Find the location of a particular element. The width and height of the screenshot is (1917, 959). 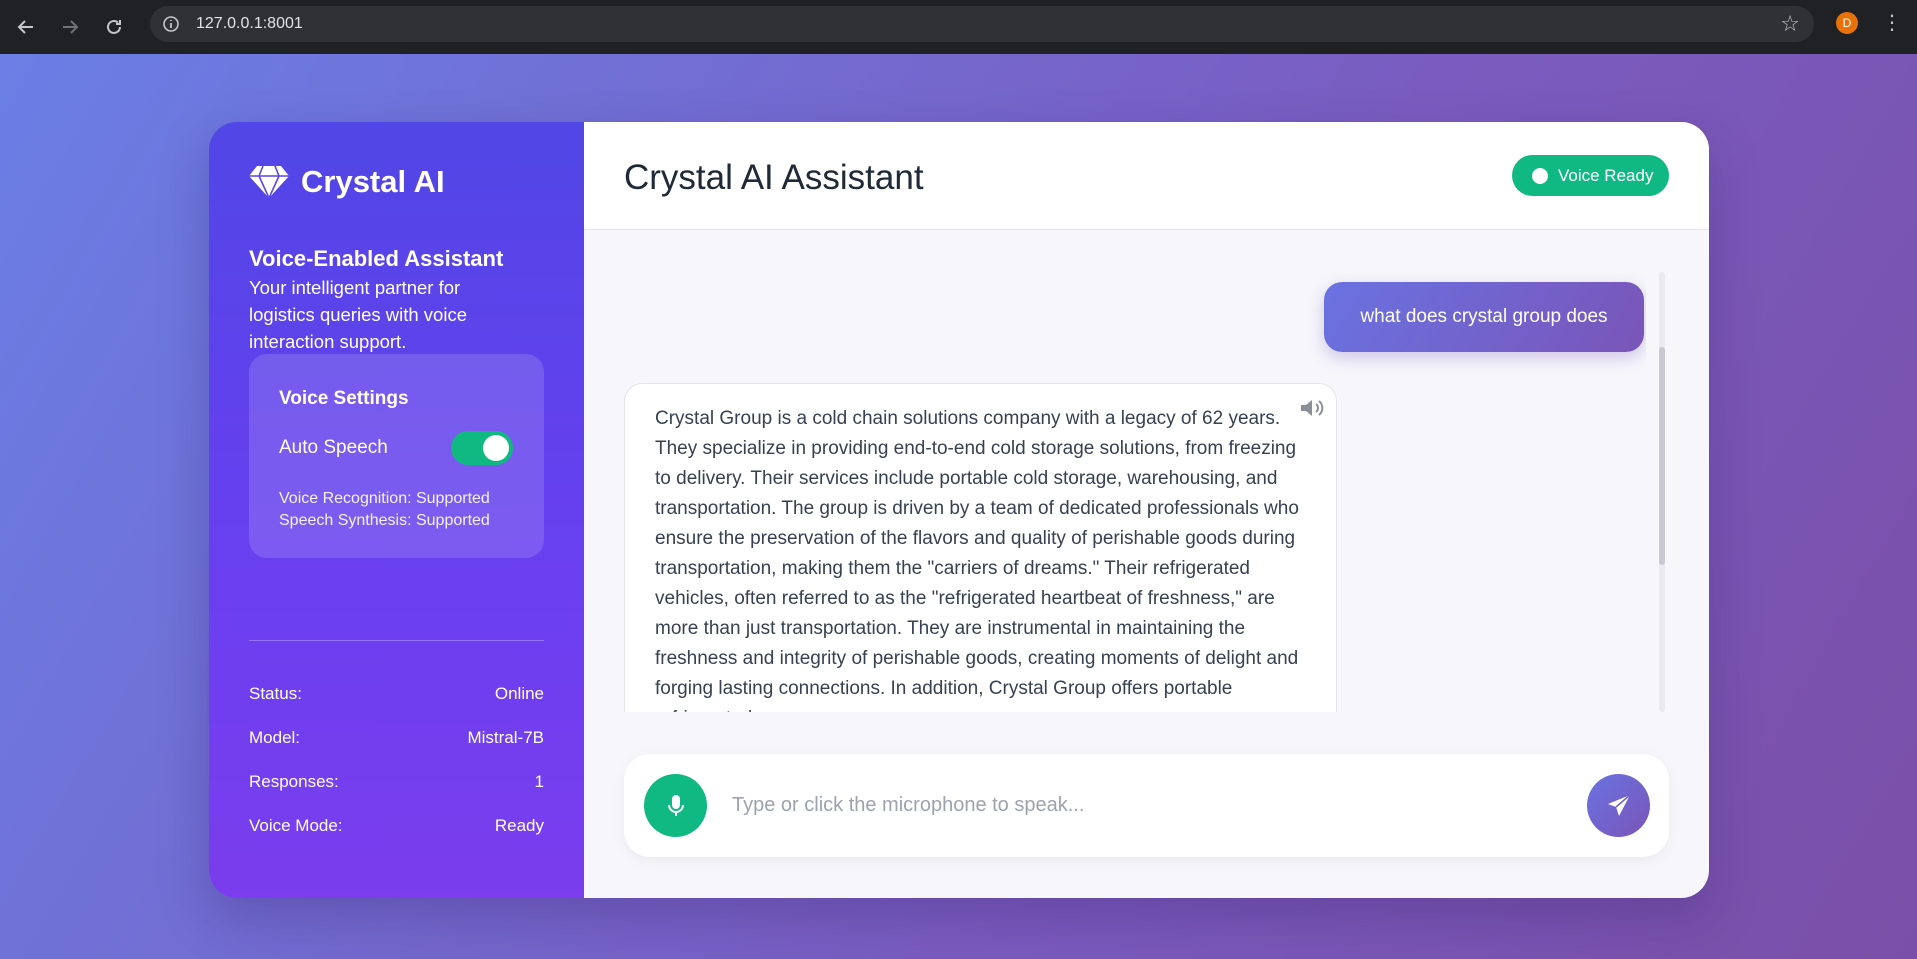

send-button is located at coordinates (1618, 805).